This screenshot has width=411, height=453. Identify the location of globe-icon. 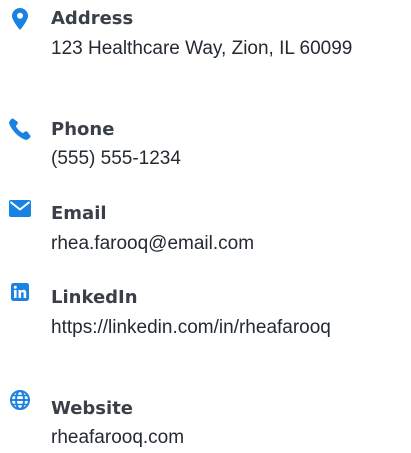
(20, 400).